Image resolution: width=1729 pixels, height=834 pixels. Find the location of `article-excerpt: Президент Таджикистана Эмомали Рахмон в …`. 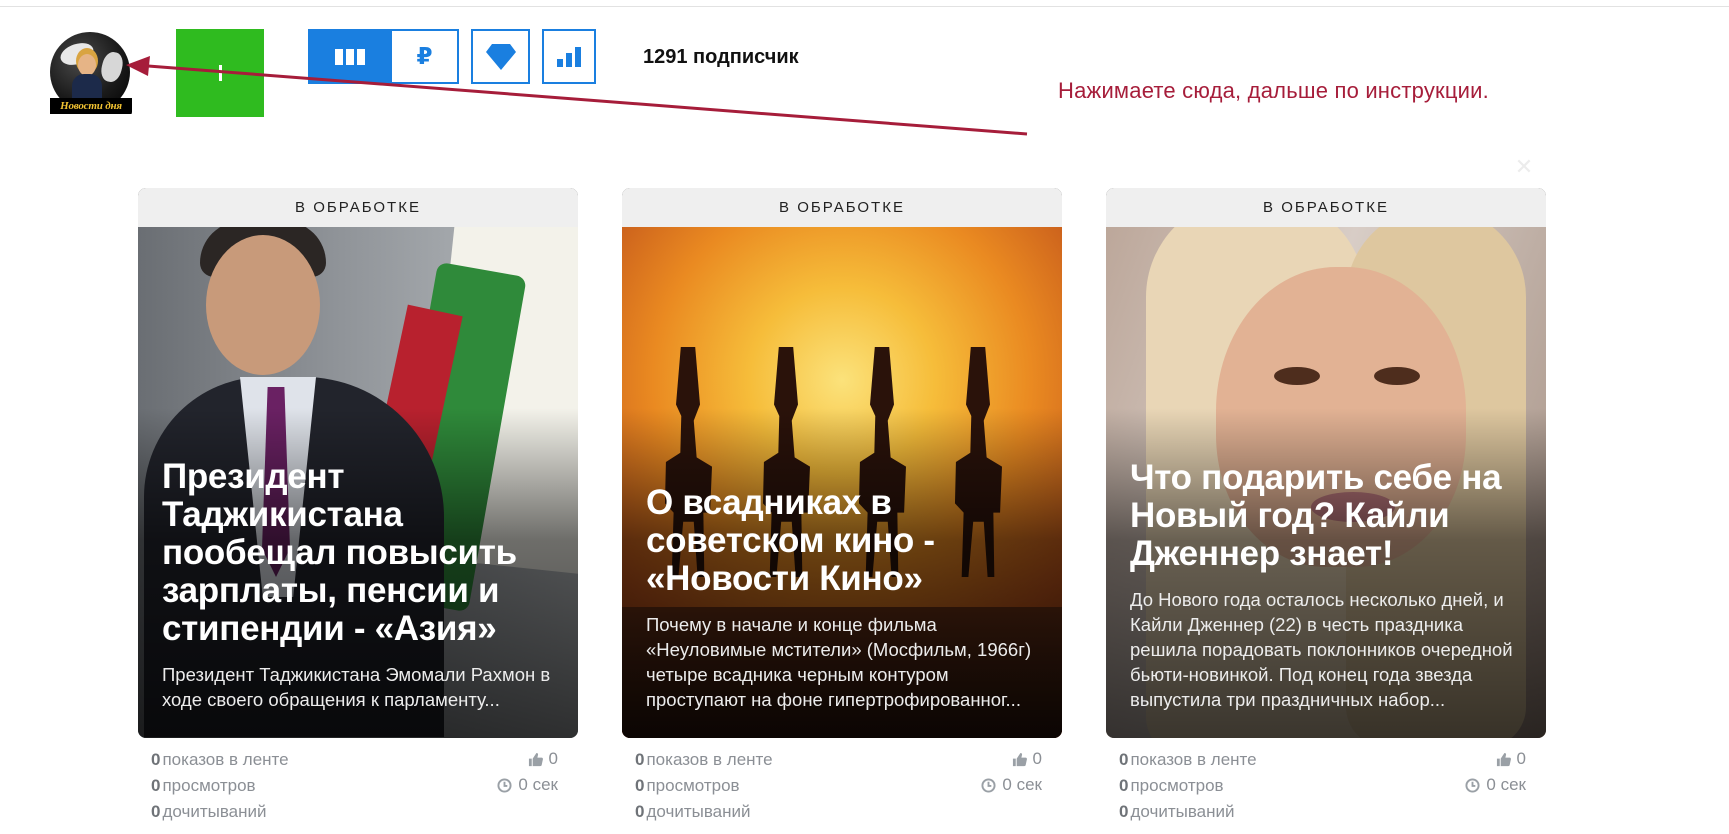

article-excerpt: Президент Таджикистана Эмомали Рахмон в … is located at coordinates (356, 687).